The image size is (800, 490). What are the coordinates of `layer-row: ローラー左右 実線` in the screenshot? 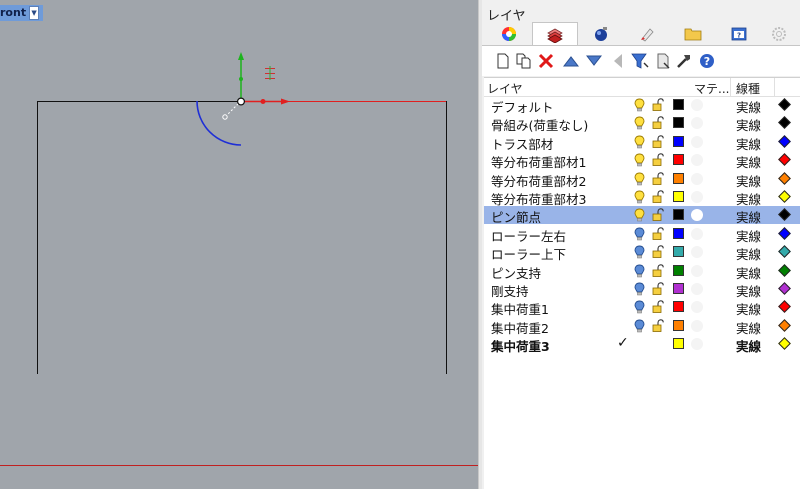 It's located at (642, 235).